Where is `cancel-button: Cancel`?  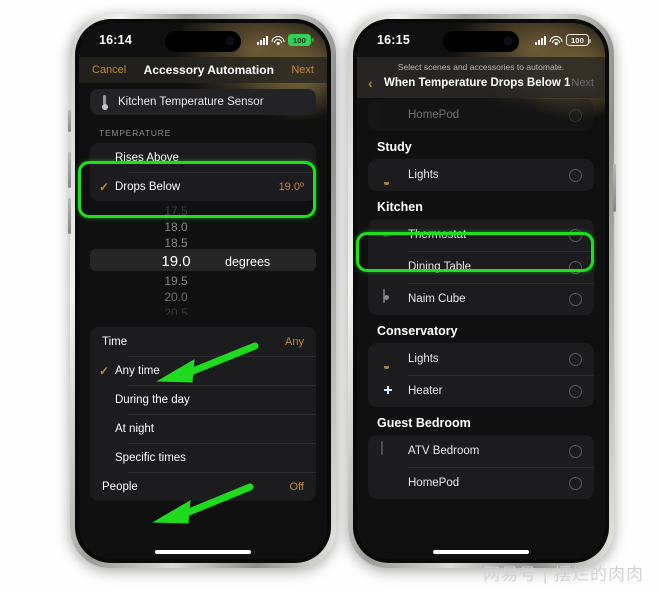 cancel-button: Cancel is located at coordinates (109, 70).